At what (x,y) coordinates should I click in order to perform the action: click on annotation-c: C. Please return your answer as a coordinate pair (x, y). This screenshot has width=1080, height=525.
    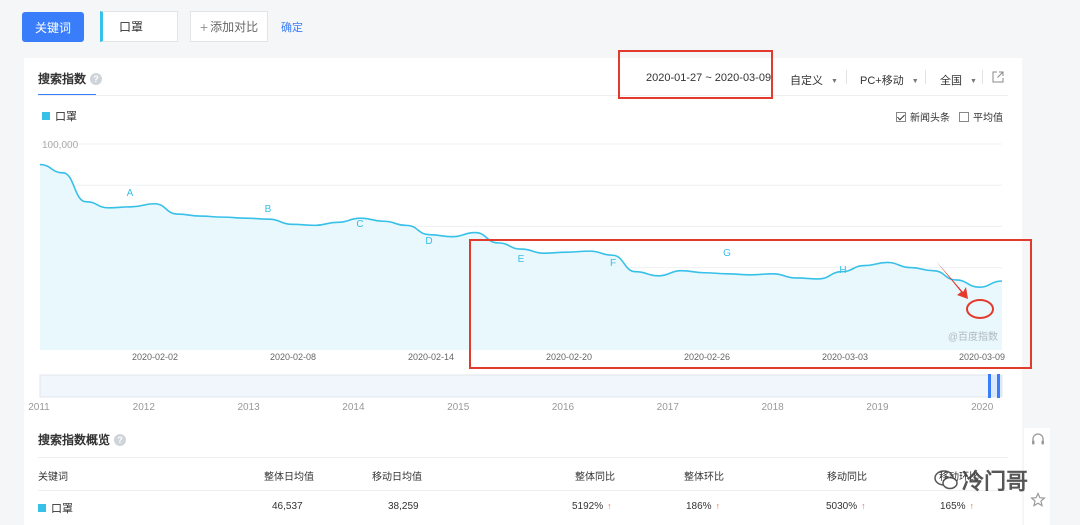
    Looking at the image, I should click on (359, 224).